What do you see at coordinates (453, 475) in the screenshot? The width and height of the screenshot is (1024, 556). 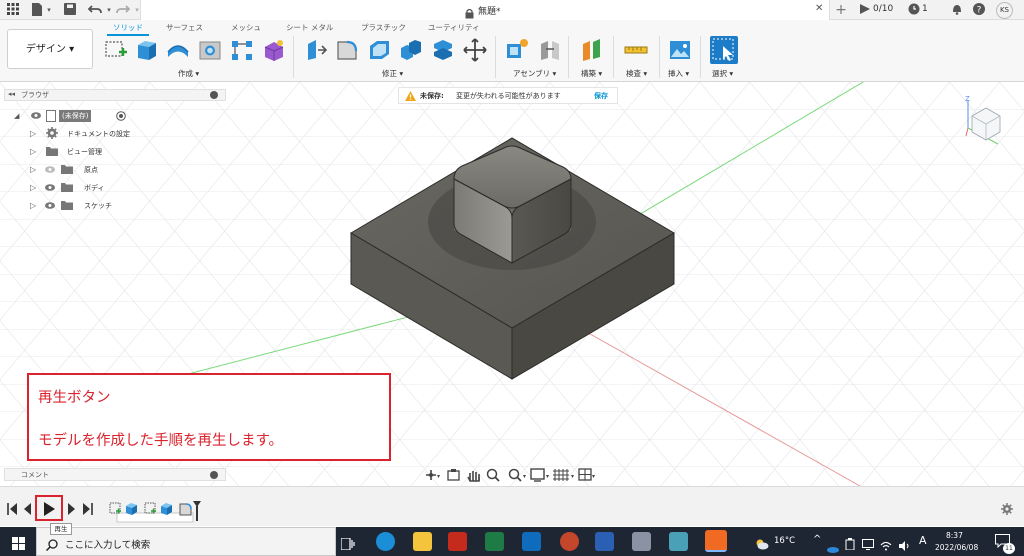 I see `look-at-icon` at bounding box center [453, 475].